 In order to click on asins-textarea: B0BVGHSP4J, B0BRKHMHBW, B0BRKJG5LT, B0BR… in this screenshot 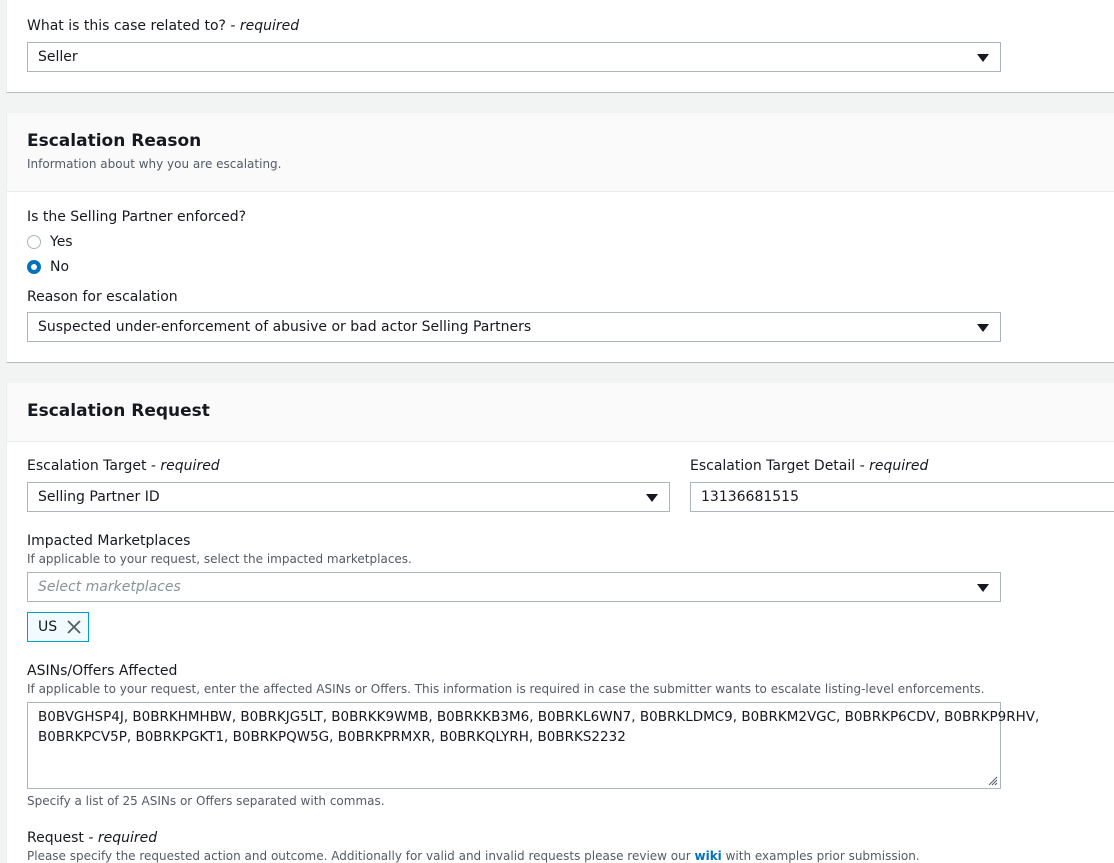, I will do `click(533, 745)`.